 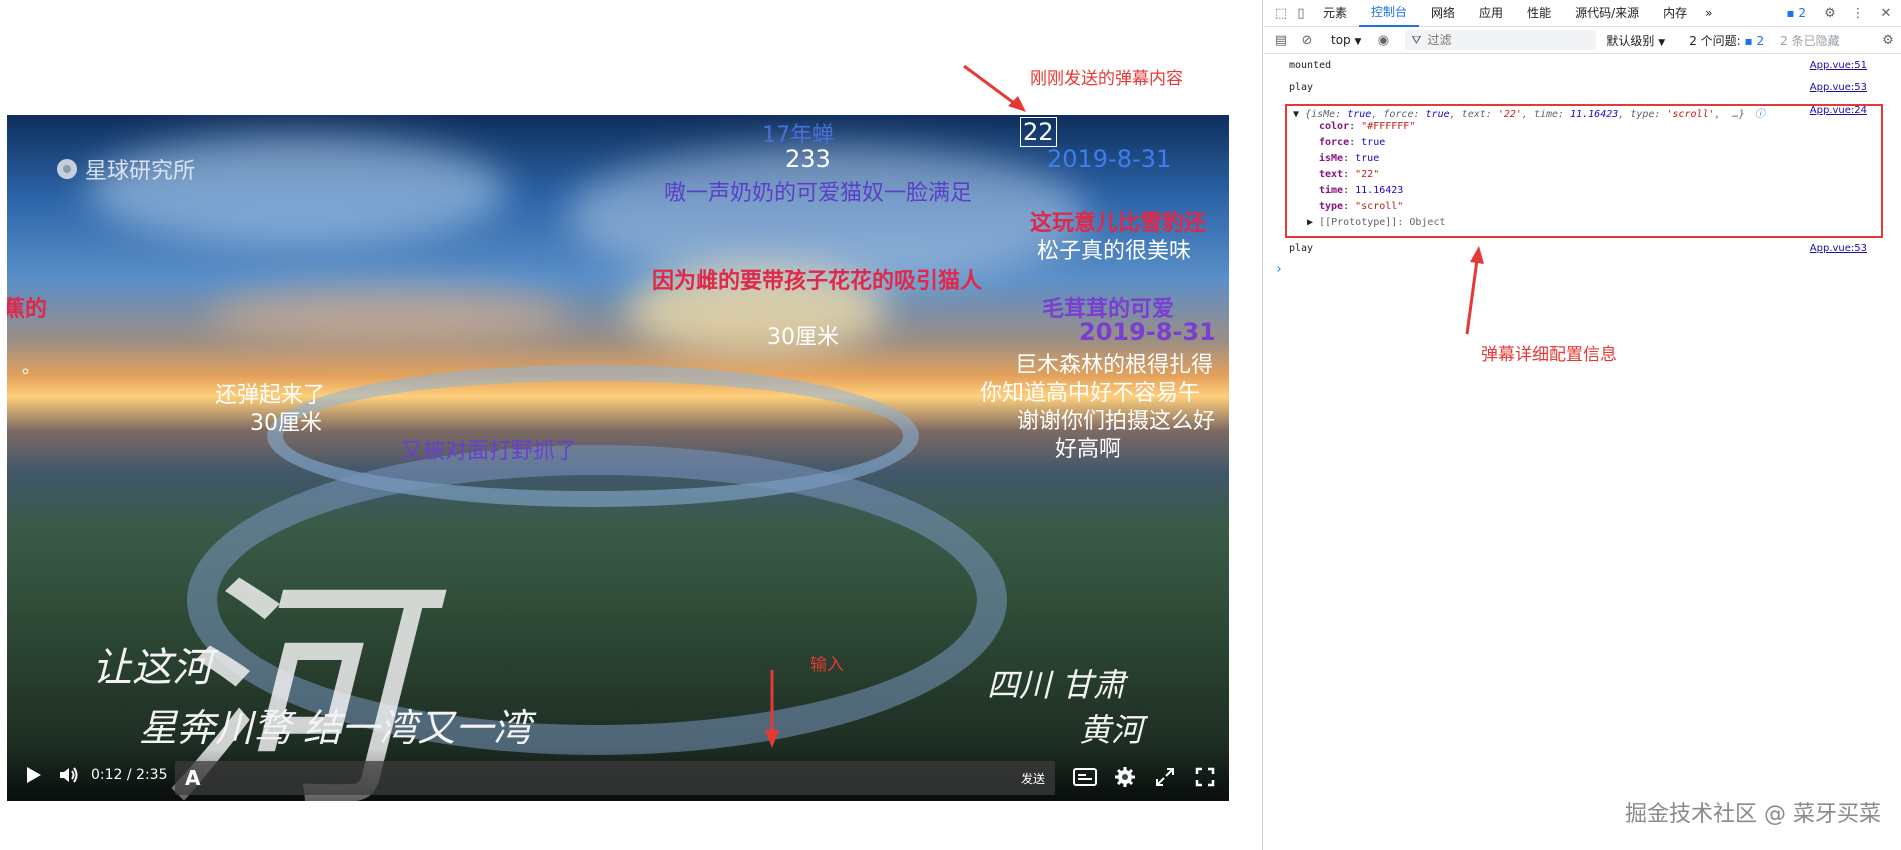 What do you see at coordinates (994, 88) in the screenshot?
I see `annotation-arrow-sent` at bounding box center [994, 88].